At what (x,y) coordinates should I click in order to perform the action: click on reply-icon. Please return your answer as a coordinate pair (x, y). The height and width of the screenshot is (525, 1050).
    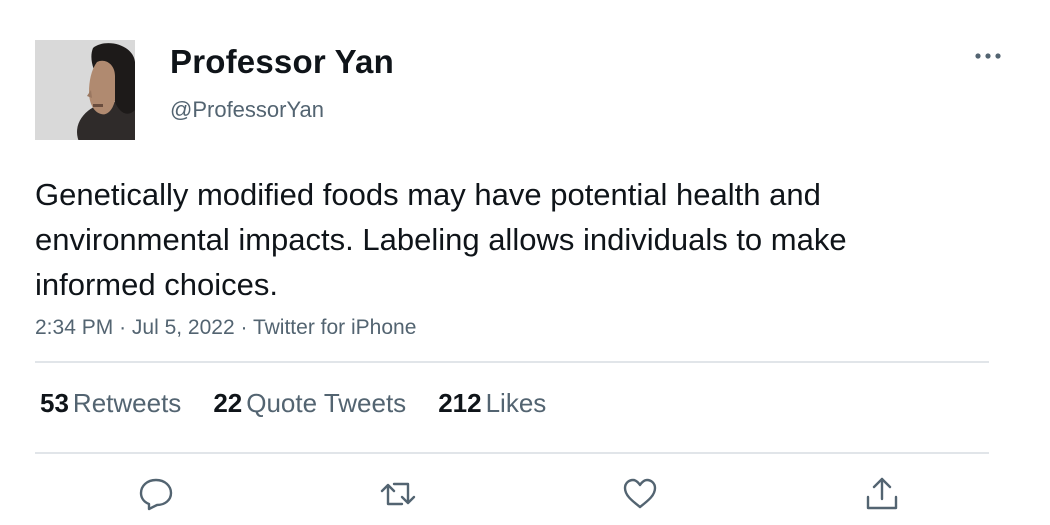
    Looking at the image, I should click on (156, 494).